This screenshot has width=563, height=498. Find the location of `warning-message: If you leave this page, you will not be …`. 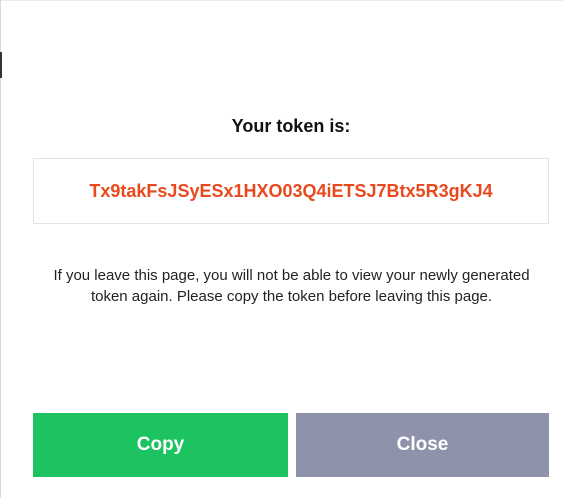

warning-message: If you leave this page, you will not be … is located at coordinates (291, 286).